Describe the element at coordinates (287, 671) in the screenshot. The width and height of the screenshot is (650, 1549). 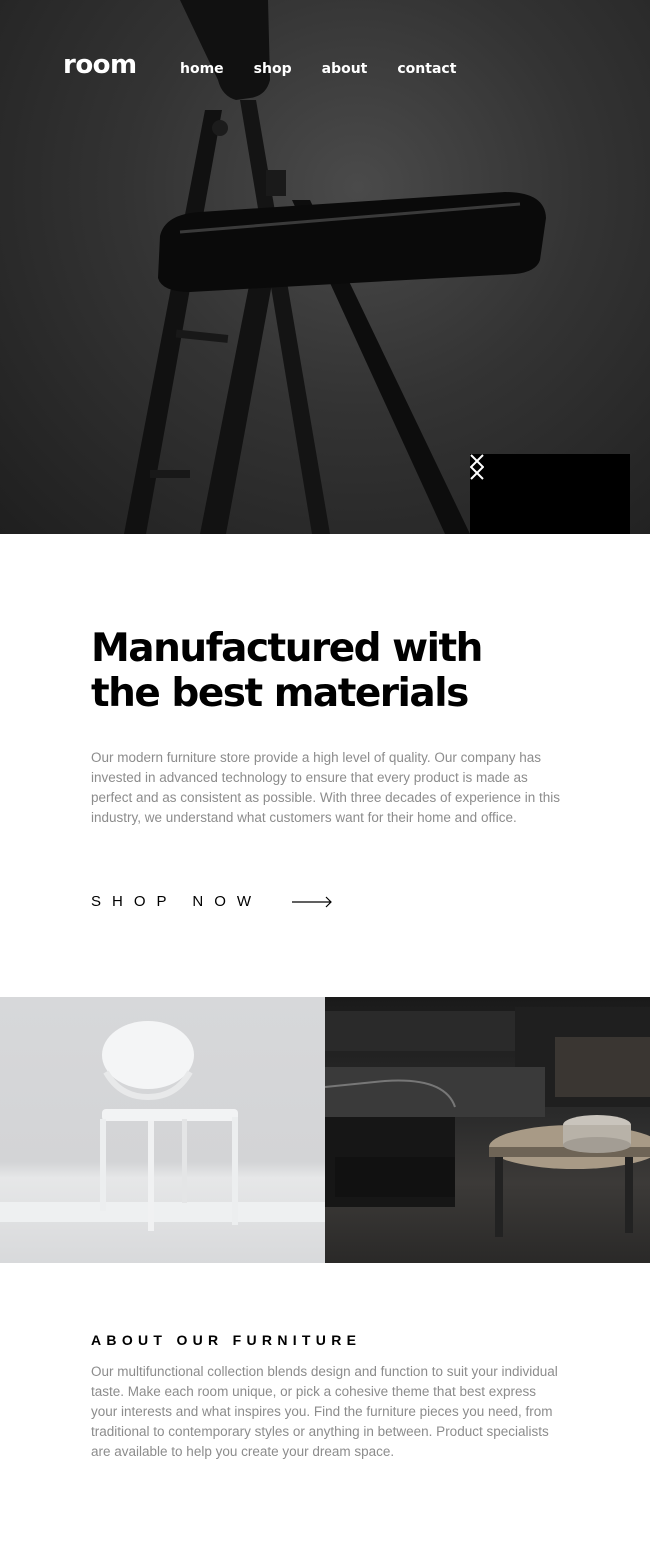
I see `intro-title: Manufactured with the best materials` at that location.